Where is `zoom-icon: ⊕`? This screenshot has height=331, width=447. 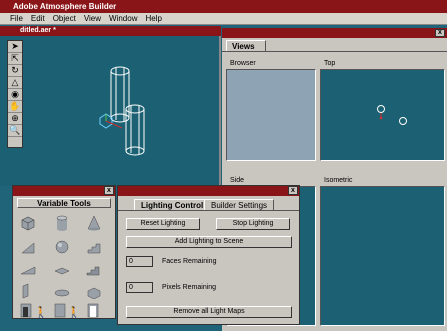
zoom-icon: ⊕ is located at coordinates (15, 118).